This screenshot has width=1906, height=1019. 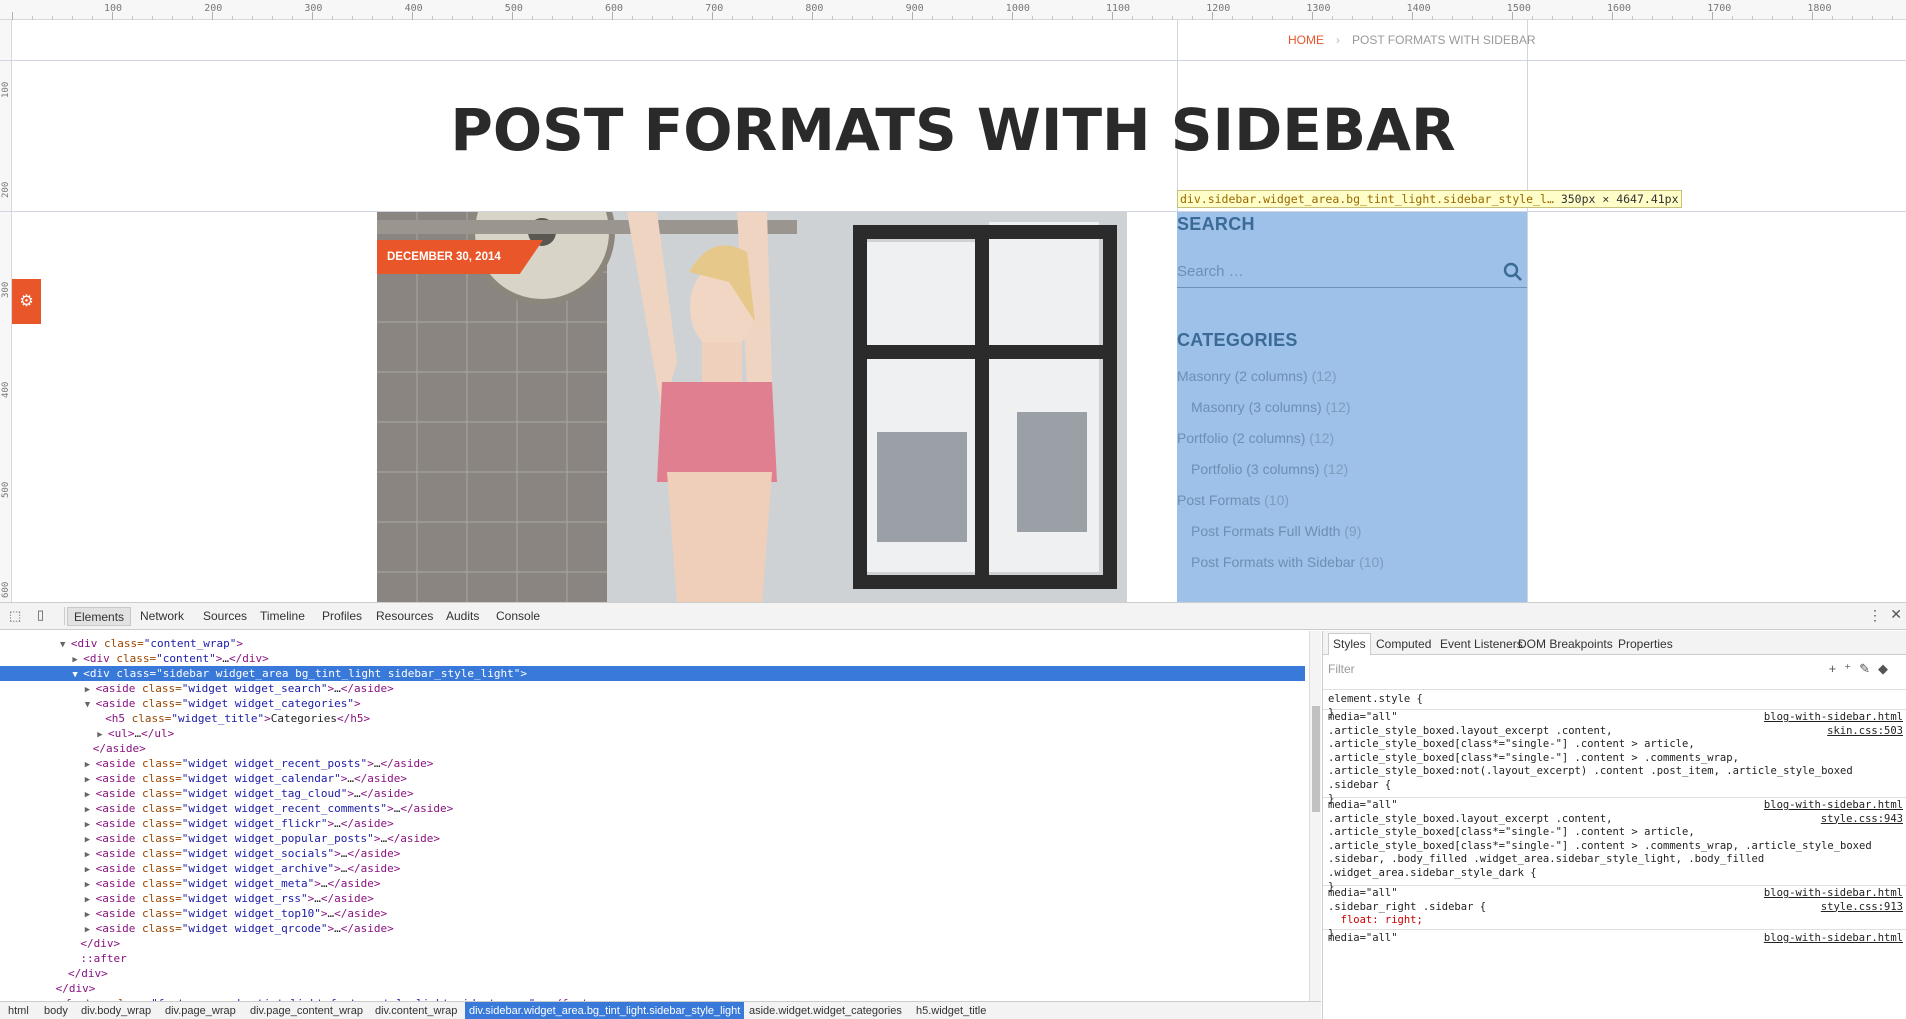 I want to click on category-link: Post Formats Full Width, so click(x=1265, y=531).